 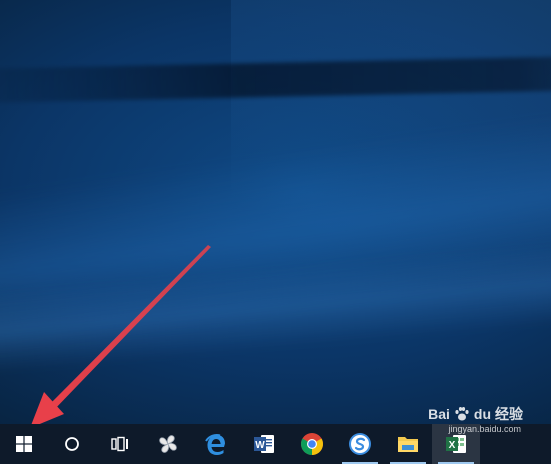 I want to click on excel-icon: X, so click(x=456, y=444).